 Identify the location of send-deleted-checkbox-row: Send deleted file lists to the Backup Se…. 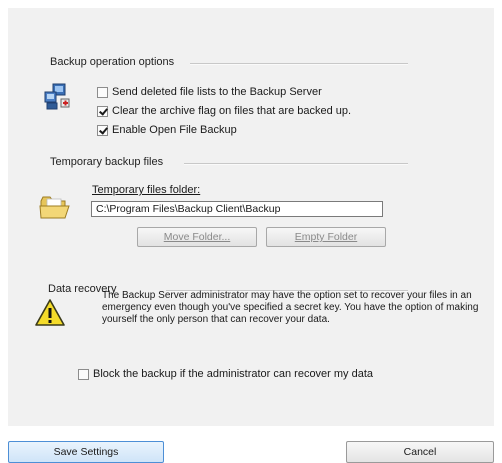
(209, 92).